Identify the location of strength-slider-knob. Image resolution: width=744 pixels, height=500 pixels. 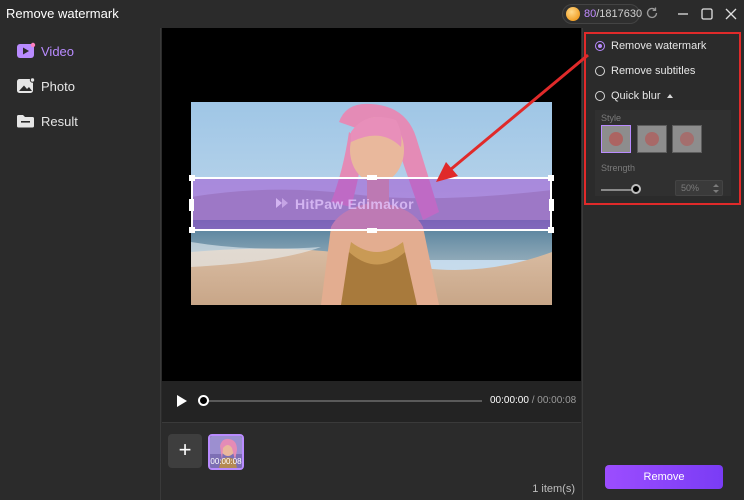
(636, 189).